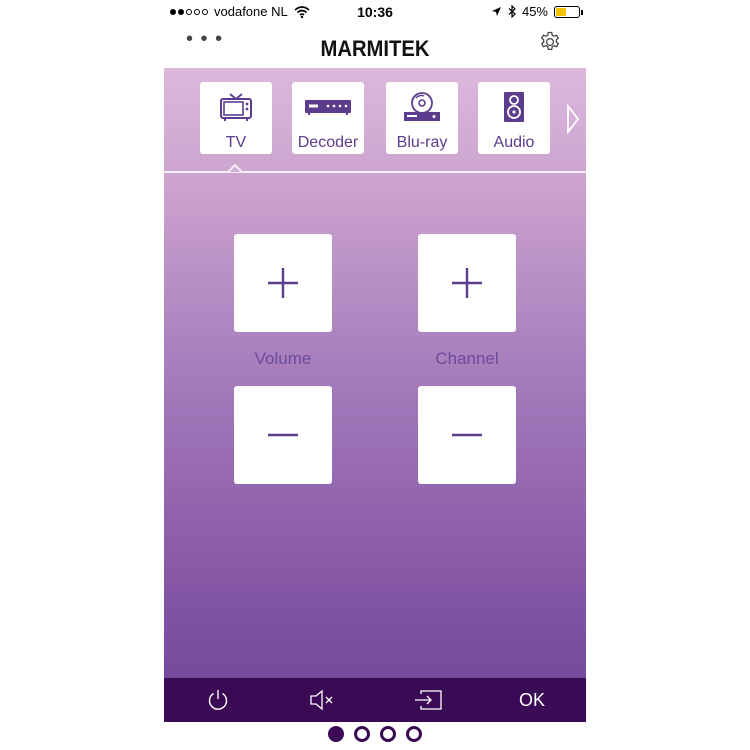 This screenshot has height=750, width=750. I want to click on brand-logo: MARMITEK, so click(375, 48).